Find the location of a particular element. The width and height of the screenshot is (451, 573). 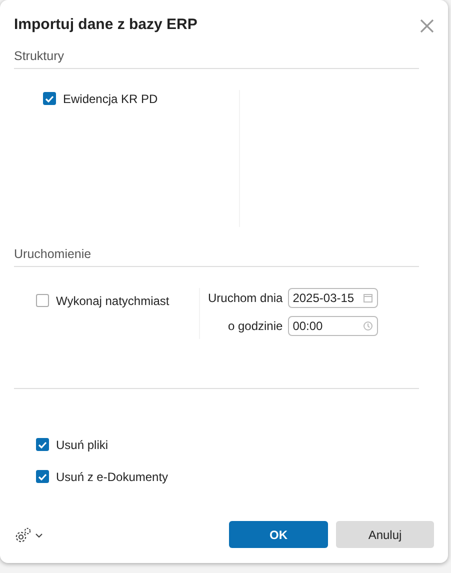

field-value: 00:00 is located at coordinates (307, 326).